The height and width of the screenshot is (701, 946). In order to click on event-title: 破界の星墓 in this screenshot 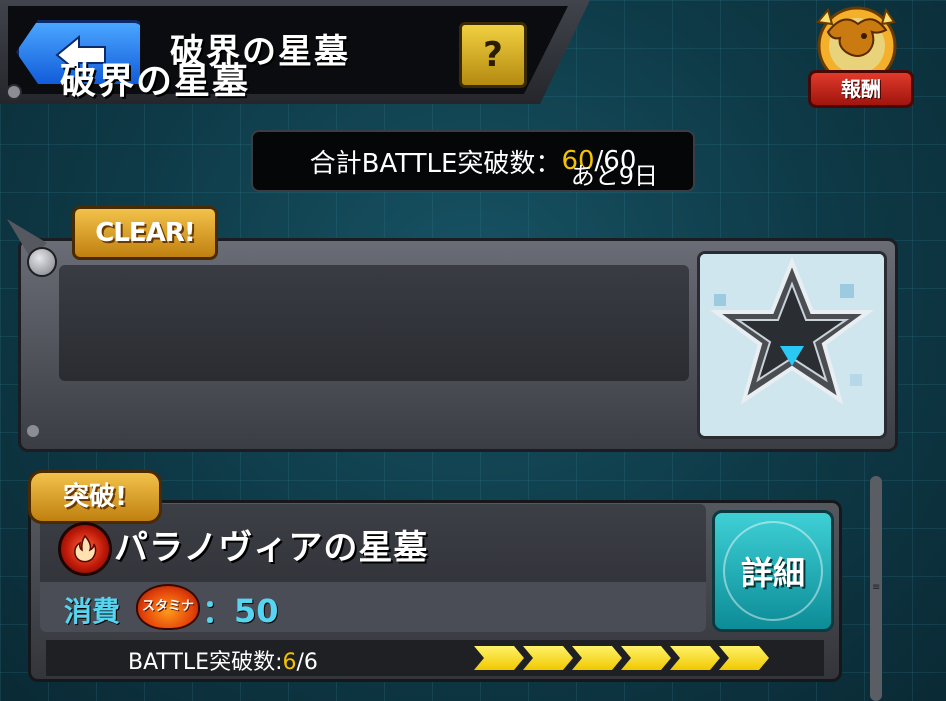, I will do `click(155, 81)`.